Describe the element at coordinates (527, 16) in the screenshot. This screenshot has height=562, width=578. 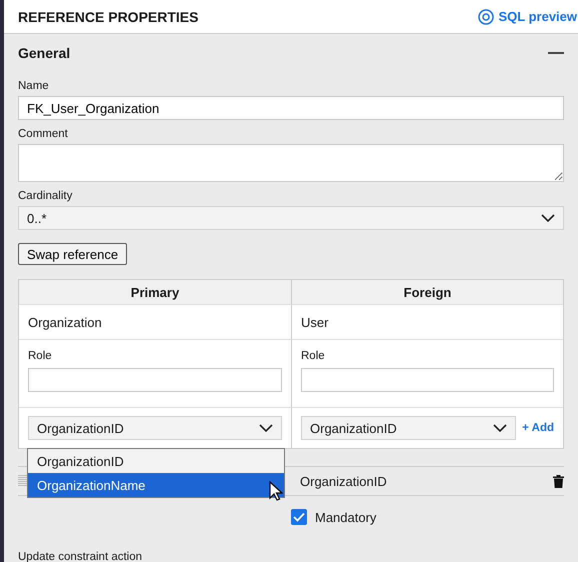
I see `sql-preview-link: SQL preview` at that location.